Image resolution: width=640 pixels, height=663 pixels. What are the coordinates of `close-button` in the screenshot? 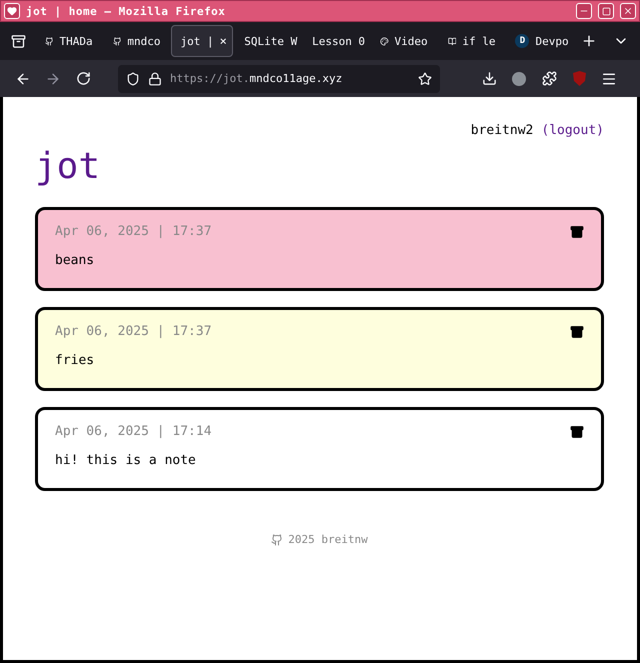 It's located at (628, 11).